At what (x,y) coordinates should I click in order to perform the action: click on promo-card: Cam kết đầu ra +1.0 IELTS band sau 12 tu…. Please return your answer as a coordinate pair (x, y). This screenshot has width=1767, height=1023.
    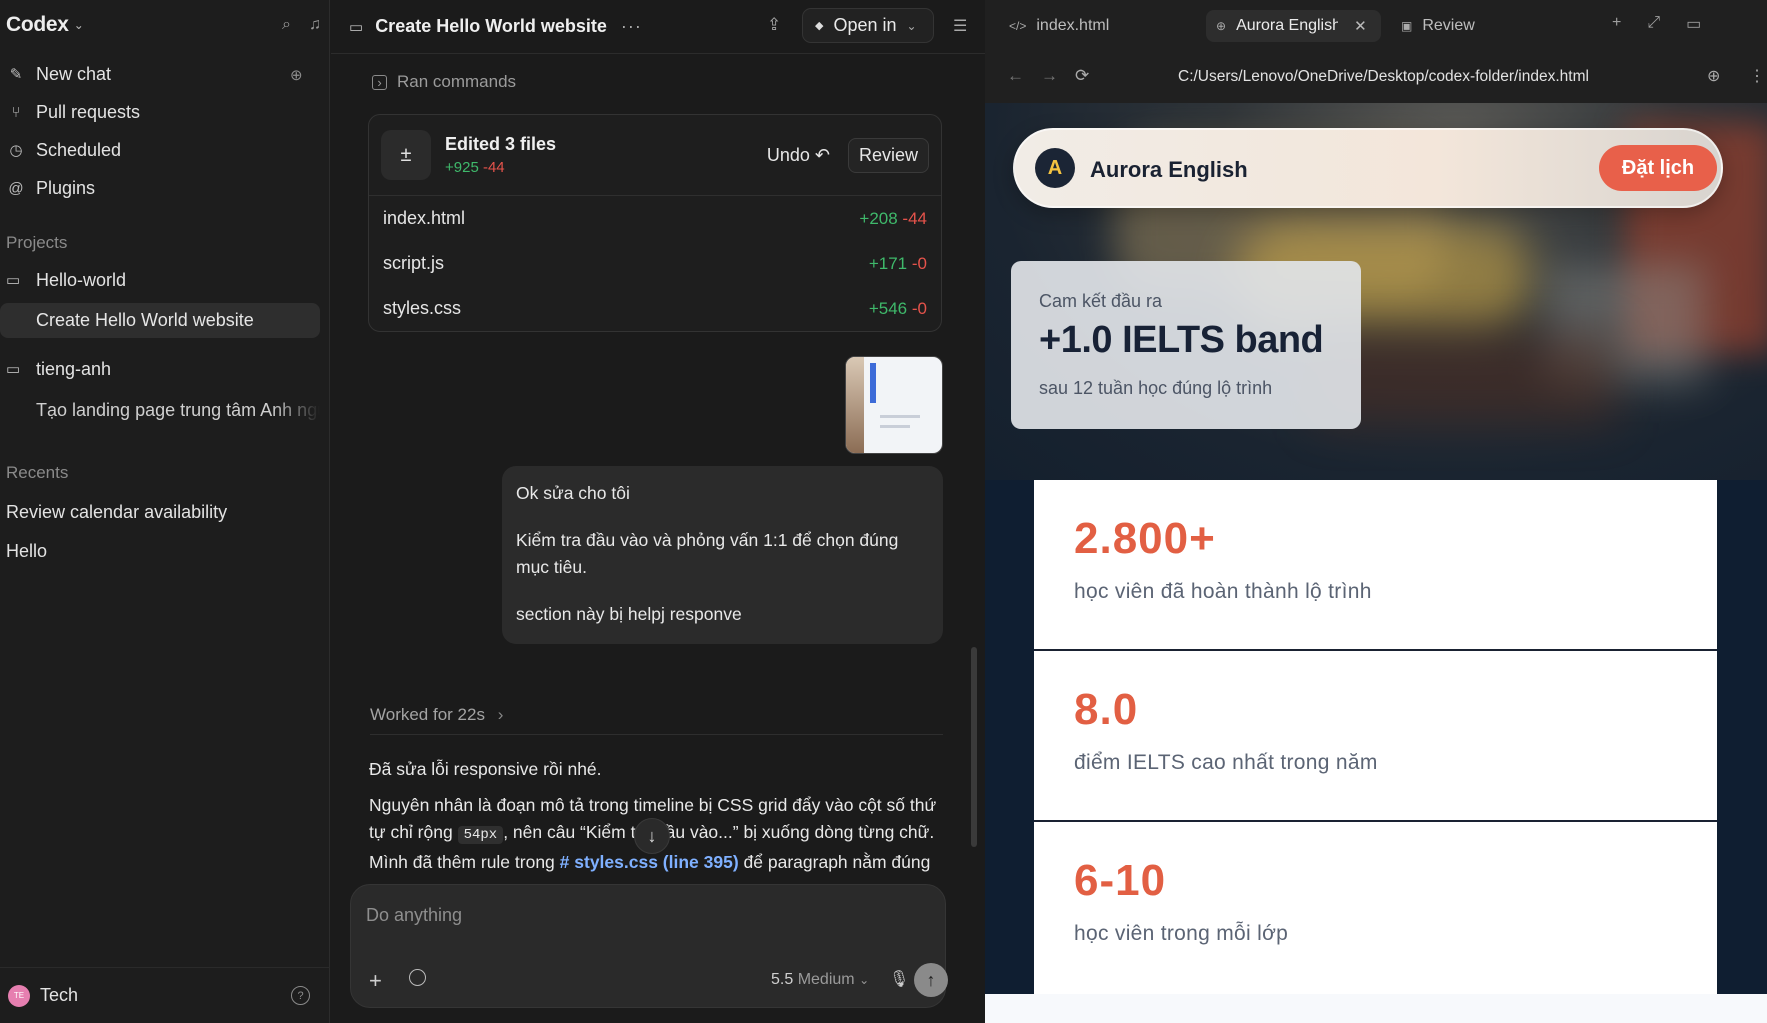
    Looking at the image, I should click on (1186, 345).